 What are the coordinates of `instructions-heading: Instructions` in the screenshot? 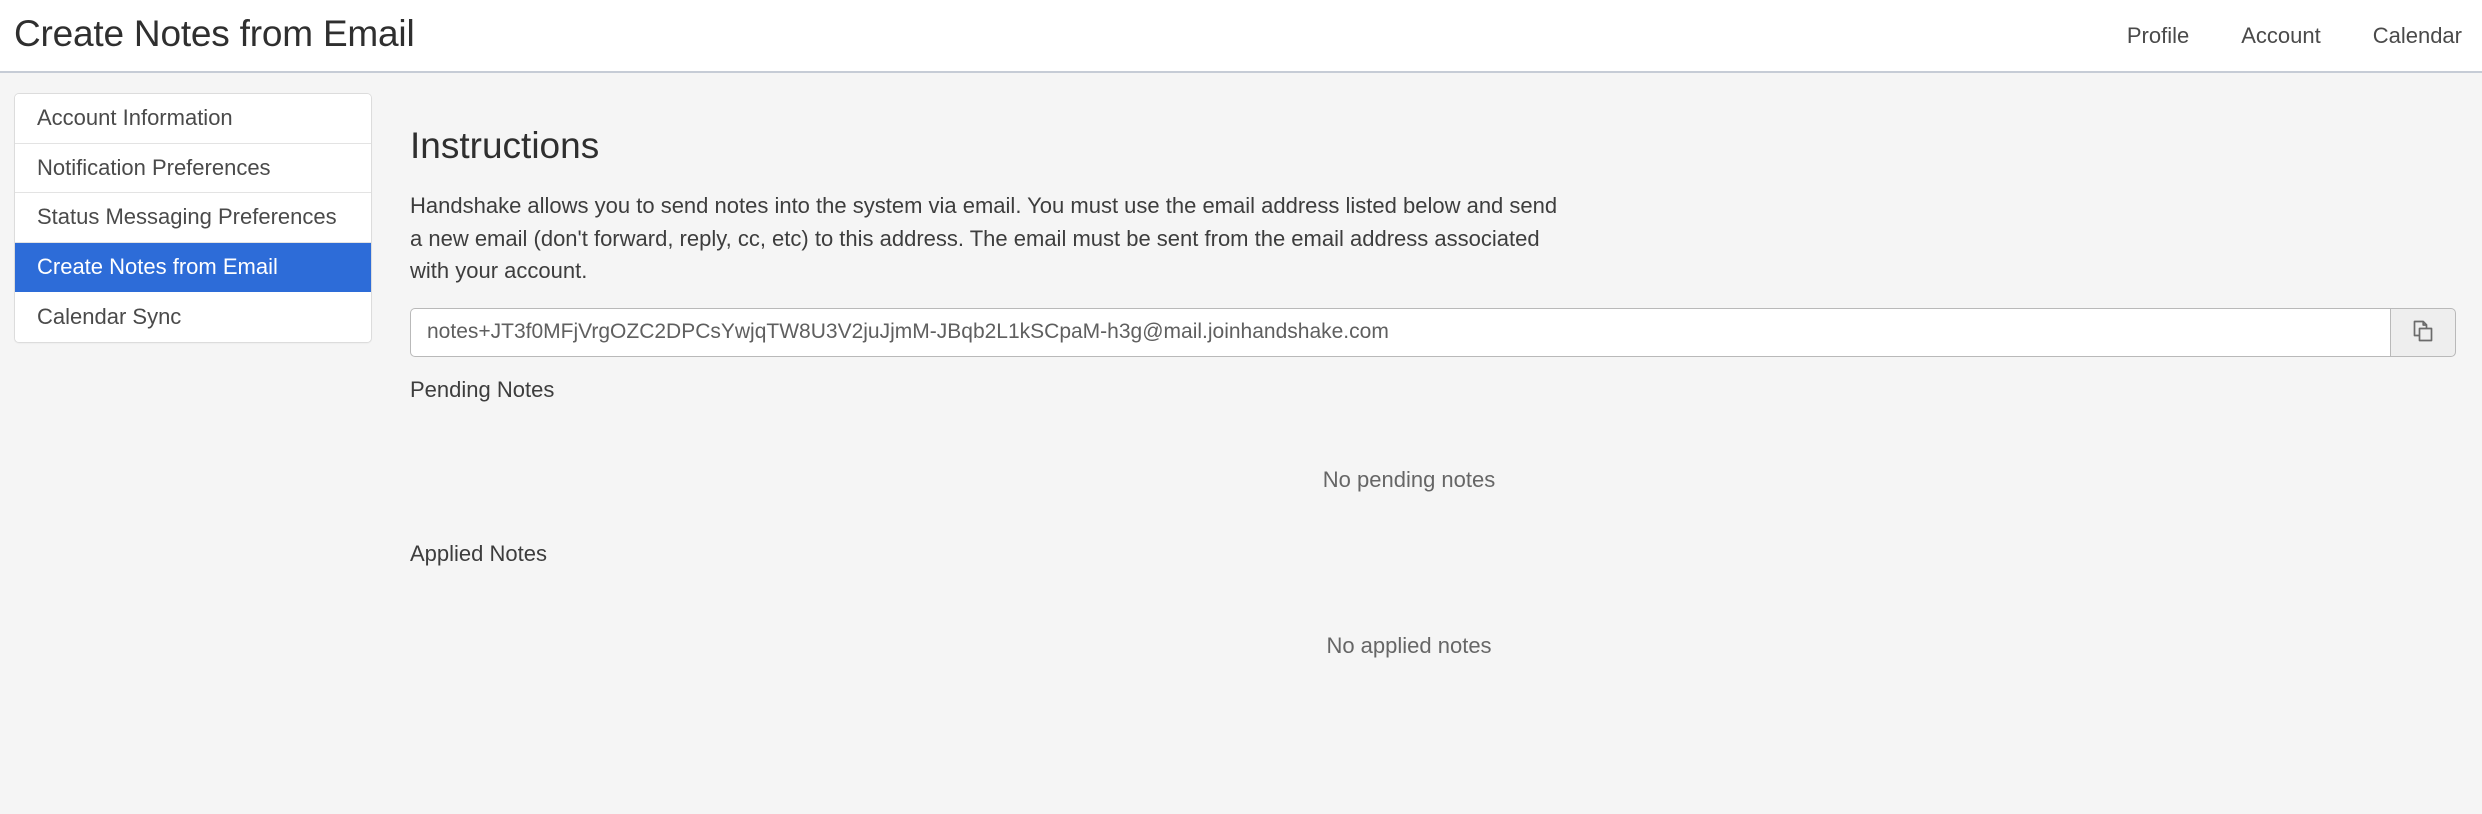 It's located at (505, 145).